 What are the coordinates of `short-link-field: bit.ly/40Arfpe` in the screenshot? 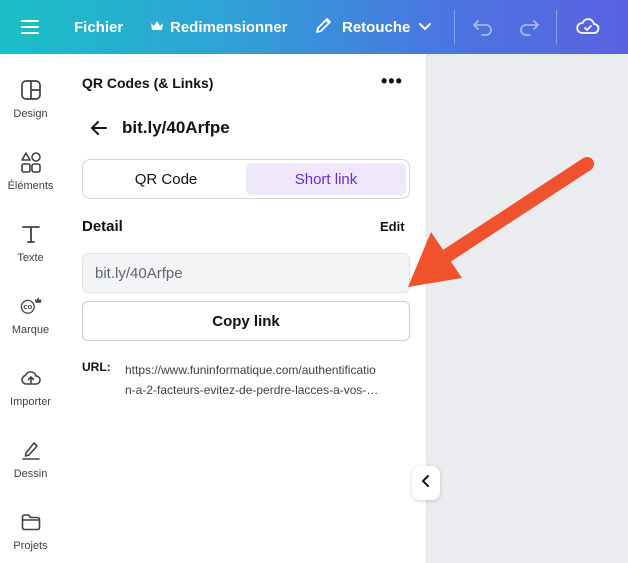 It's located at (246, 273).